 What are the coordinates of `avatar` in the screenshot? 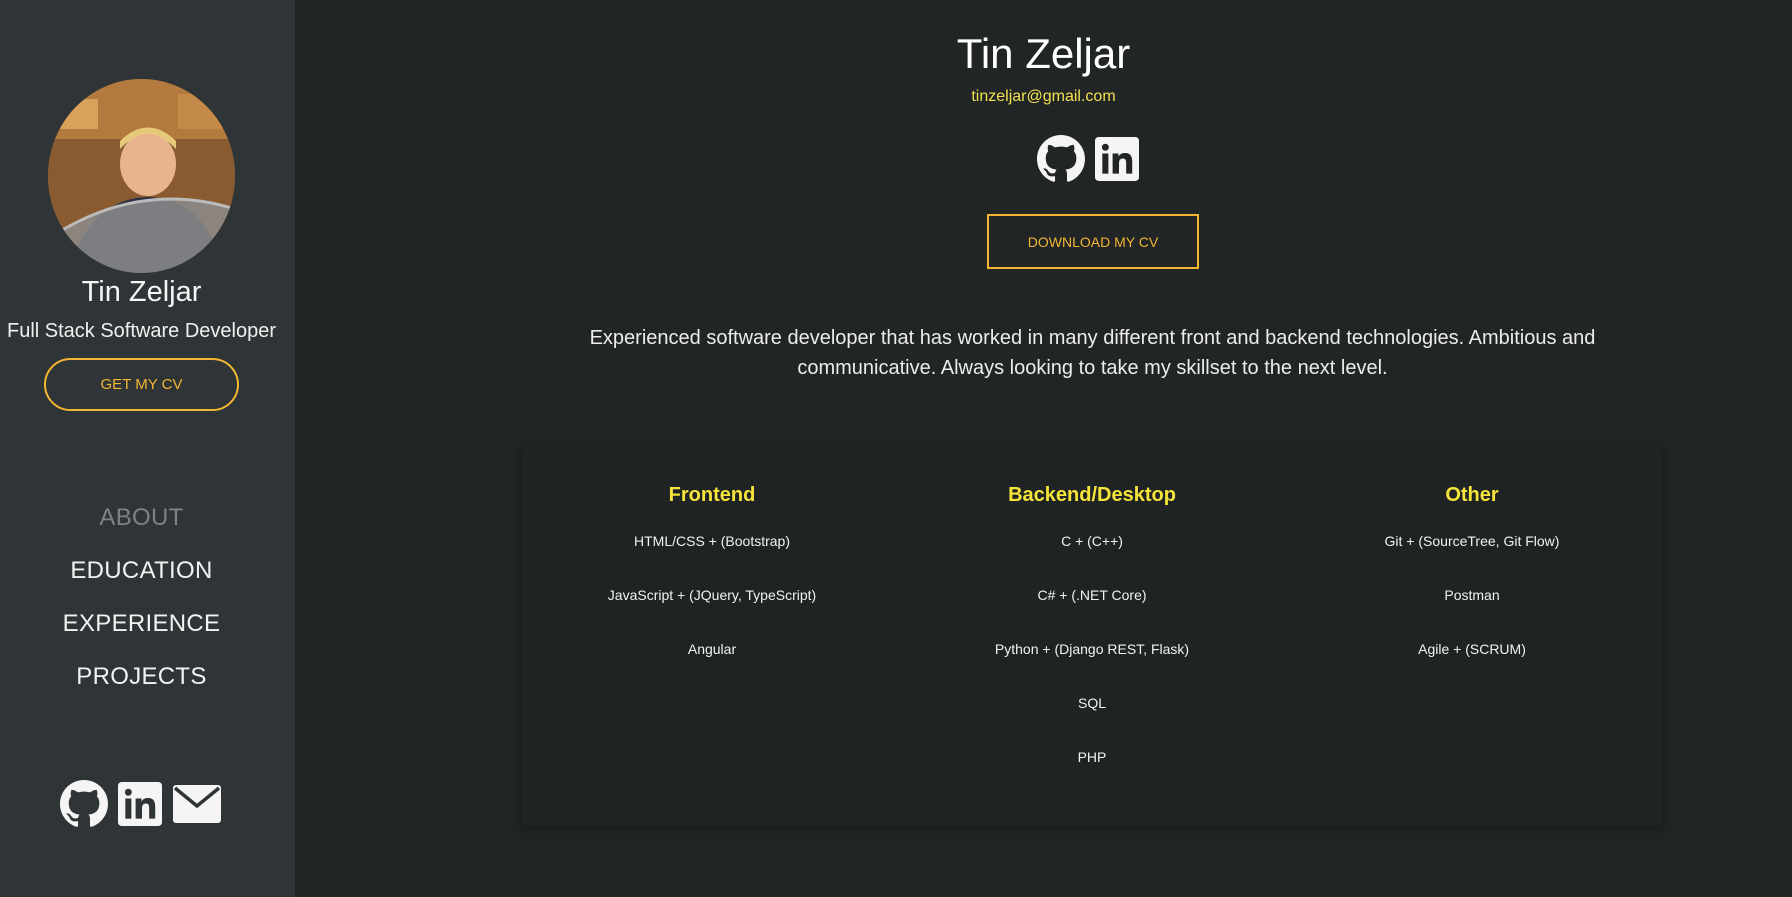 It's located at (141, 176).